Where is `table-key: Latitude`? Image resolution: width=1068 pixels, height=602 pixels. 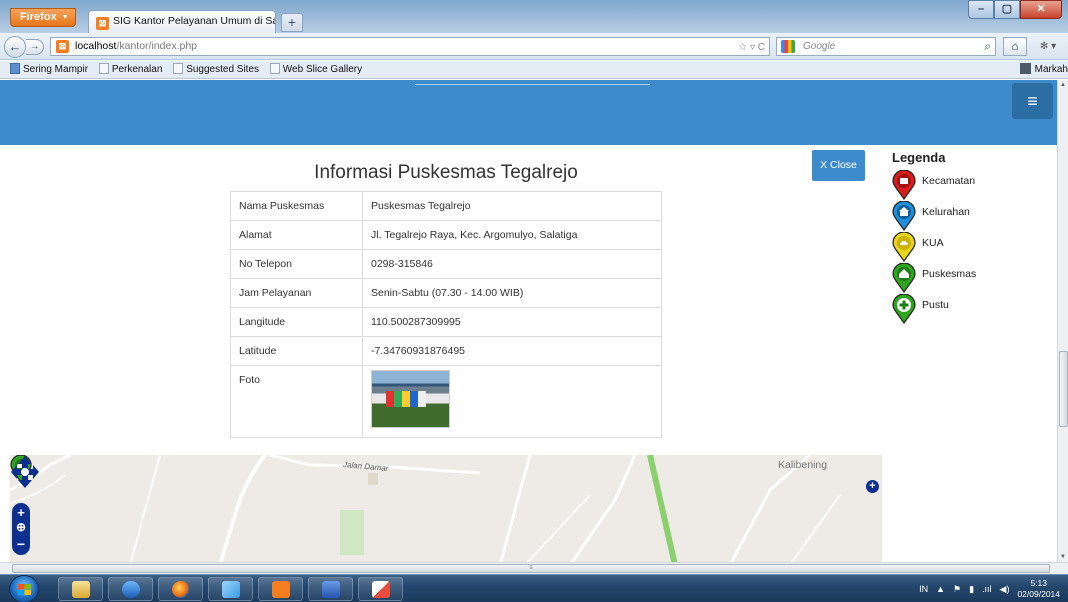
table-key: Latitude is located at coordinates (296, 351).